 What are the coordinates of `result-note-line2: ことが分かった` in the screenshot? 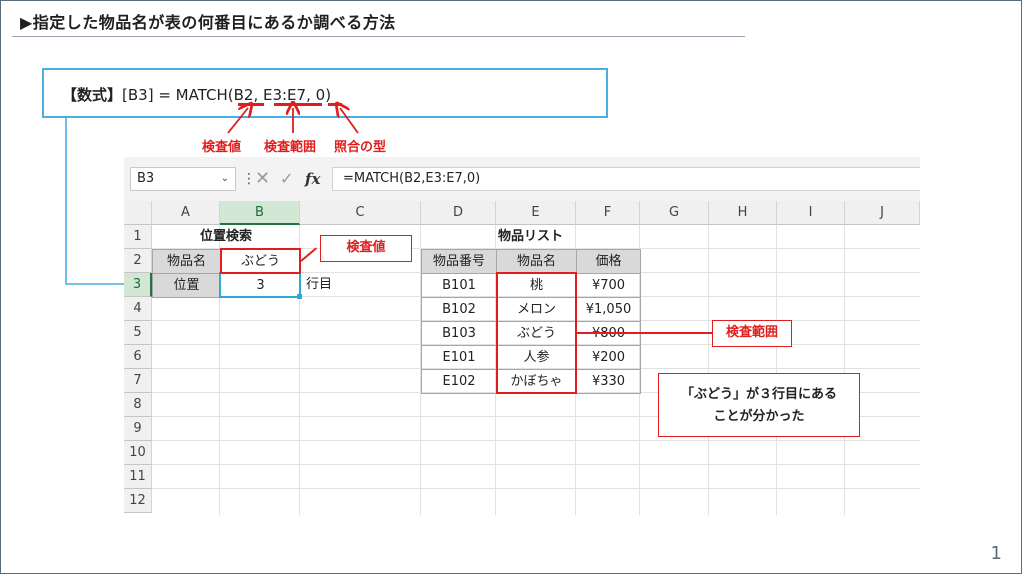 It's located at (759, 416).